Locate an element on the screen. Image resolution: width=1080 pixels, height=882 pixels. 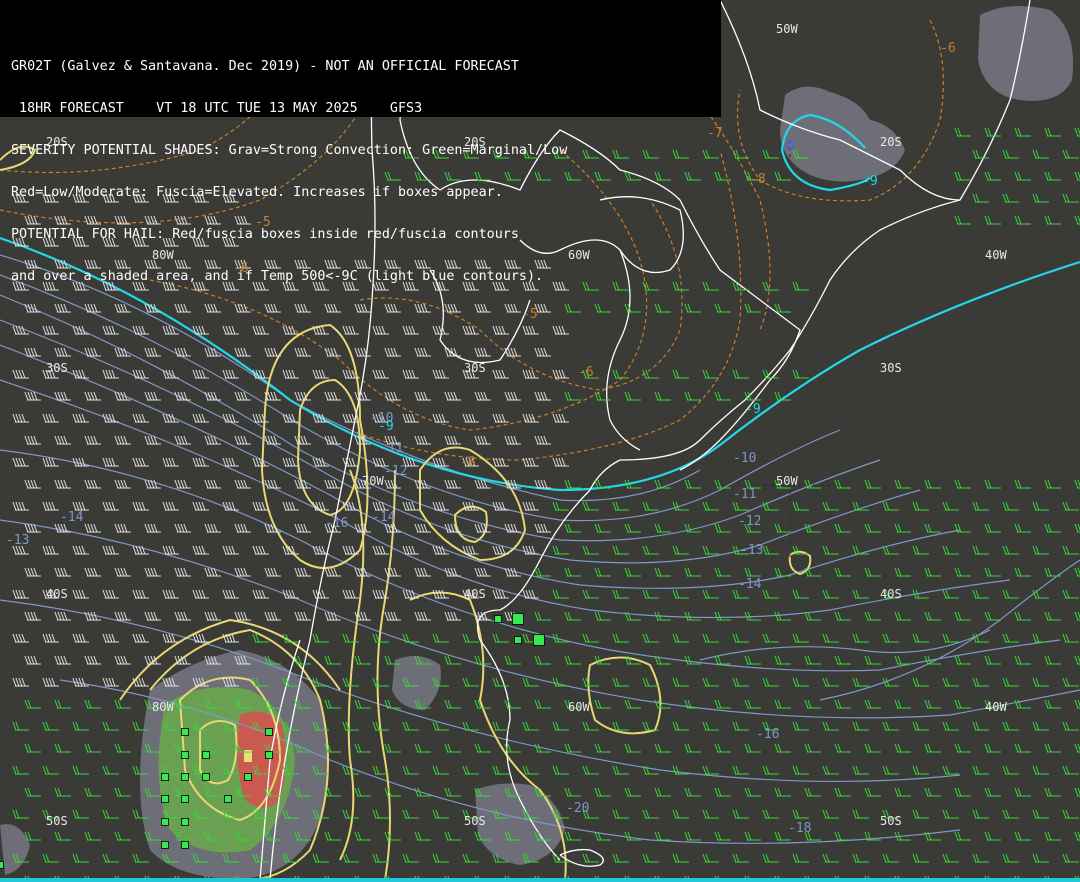
bottom-bar is located at coordinates (540, 880).